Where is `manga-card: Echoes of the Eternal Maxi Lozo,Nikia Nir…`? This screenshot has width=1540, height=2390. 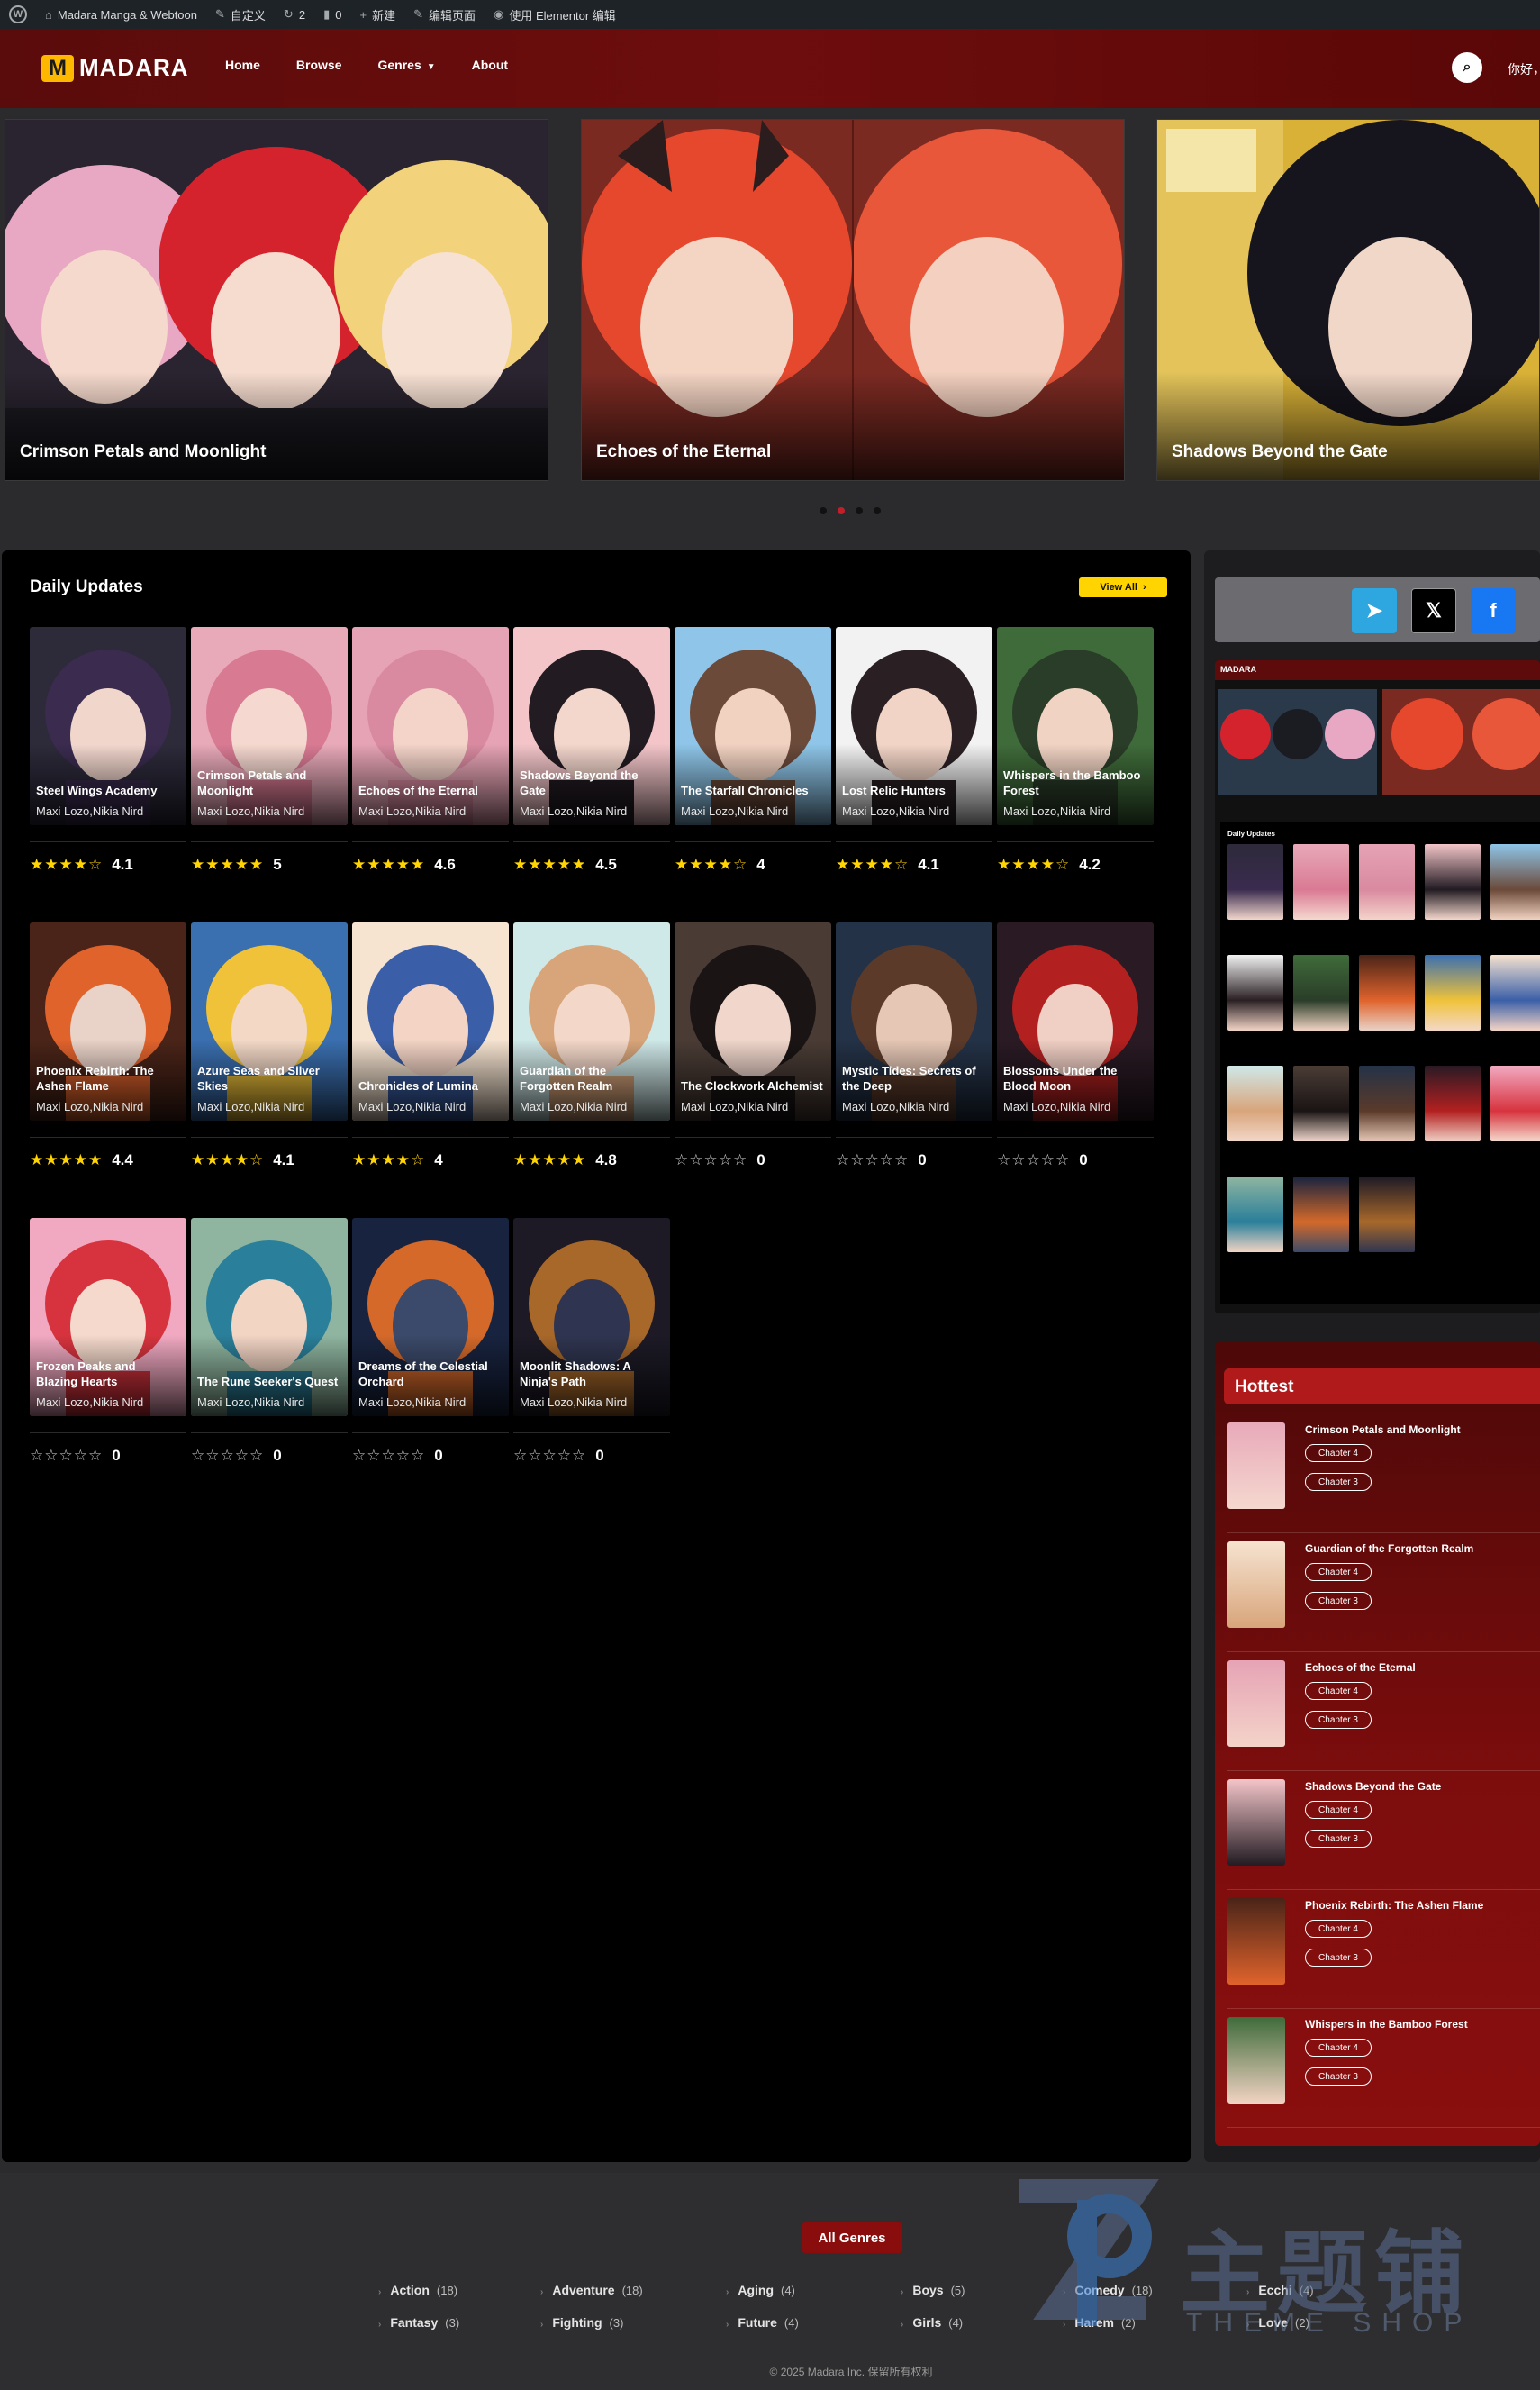
manga-card: Echoes of the Eternal Maxi Lozo,Nikia Nir… is located at coordinates (430, 767).